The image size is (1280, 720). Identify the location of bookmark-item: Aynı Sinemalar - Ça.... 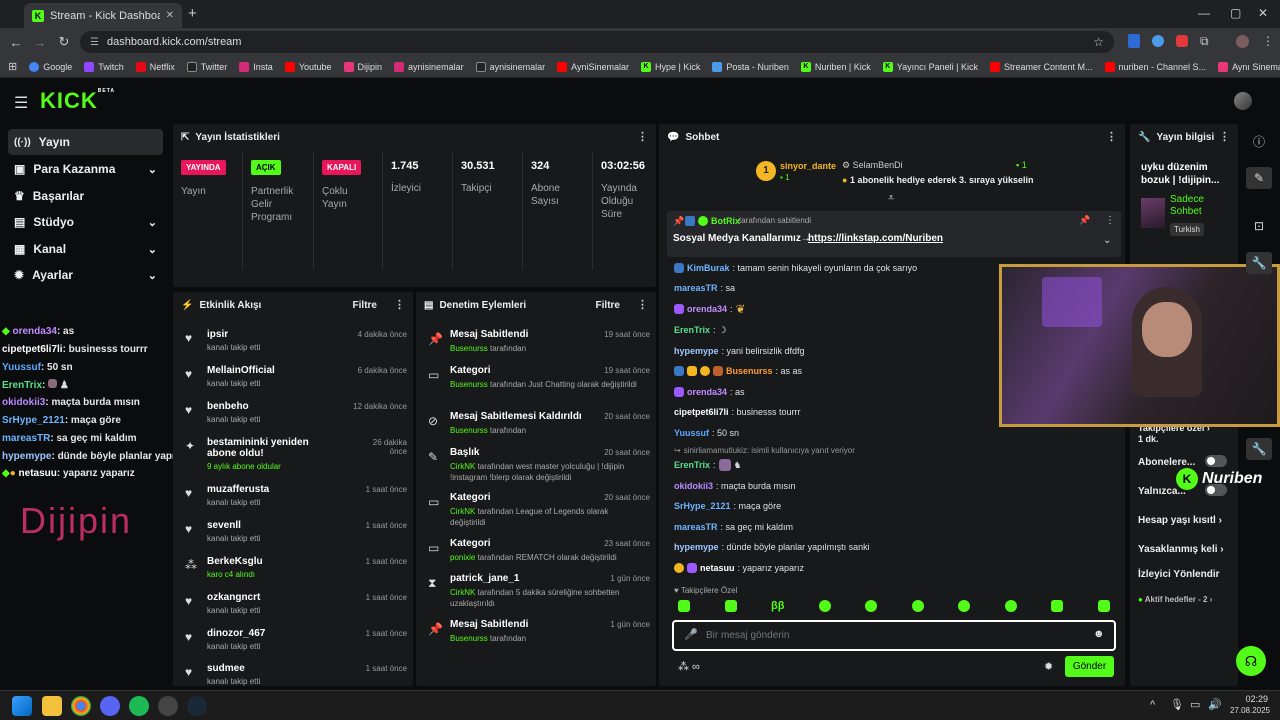
(1249, 66).